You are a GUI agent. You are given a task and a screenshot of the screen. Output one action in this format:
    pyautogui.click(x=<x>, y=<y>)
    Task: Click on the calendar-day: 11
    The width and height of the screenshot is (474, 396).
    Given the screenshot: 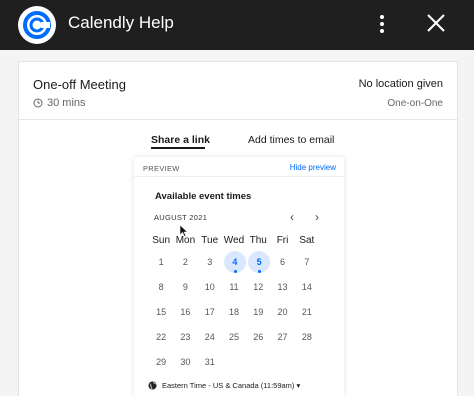 What is the action you would take?
    pyautogui.click(x=234, y=287)
    